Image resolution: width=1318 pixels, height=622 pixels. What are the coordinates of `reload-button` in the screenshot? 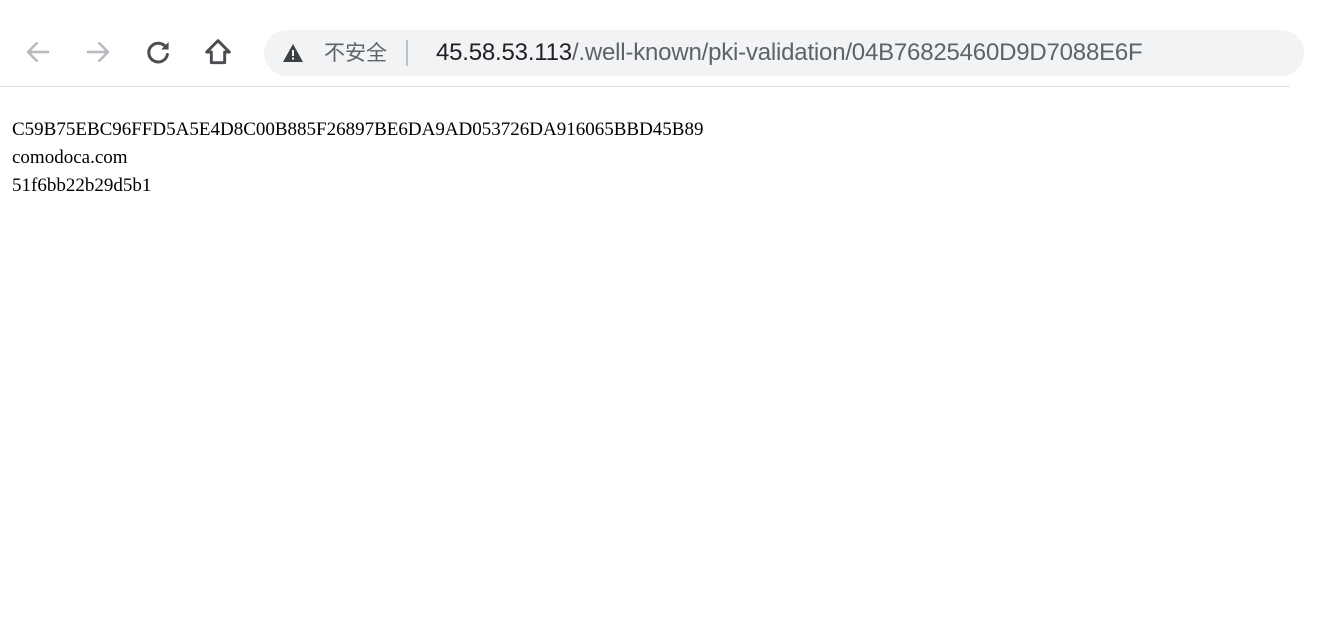 It's located at (158, 52).